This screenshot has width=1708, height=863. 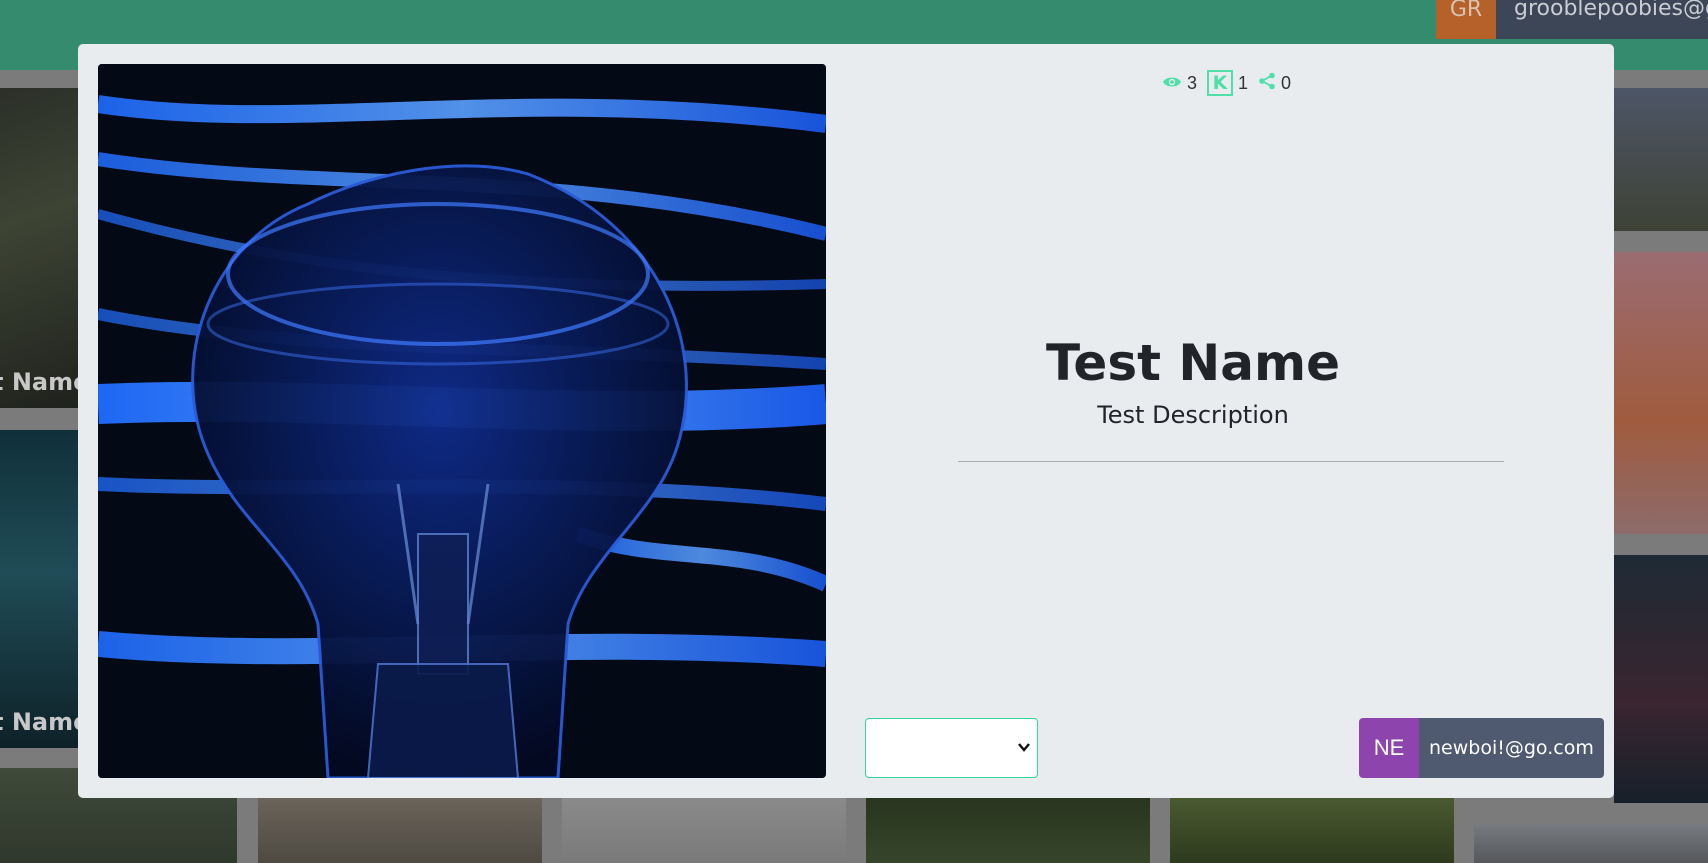 I want to click on post-title: Test Name, so click(x=1193, y=363).